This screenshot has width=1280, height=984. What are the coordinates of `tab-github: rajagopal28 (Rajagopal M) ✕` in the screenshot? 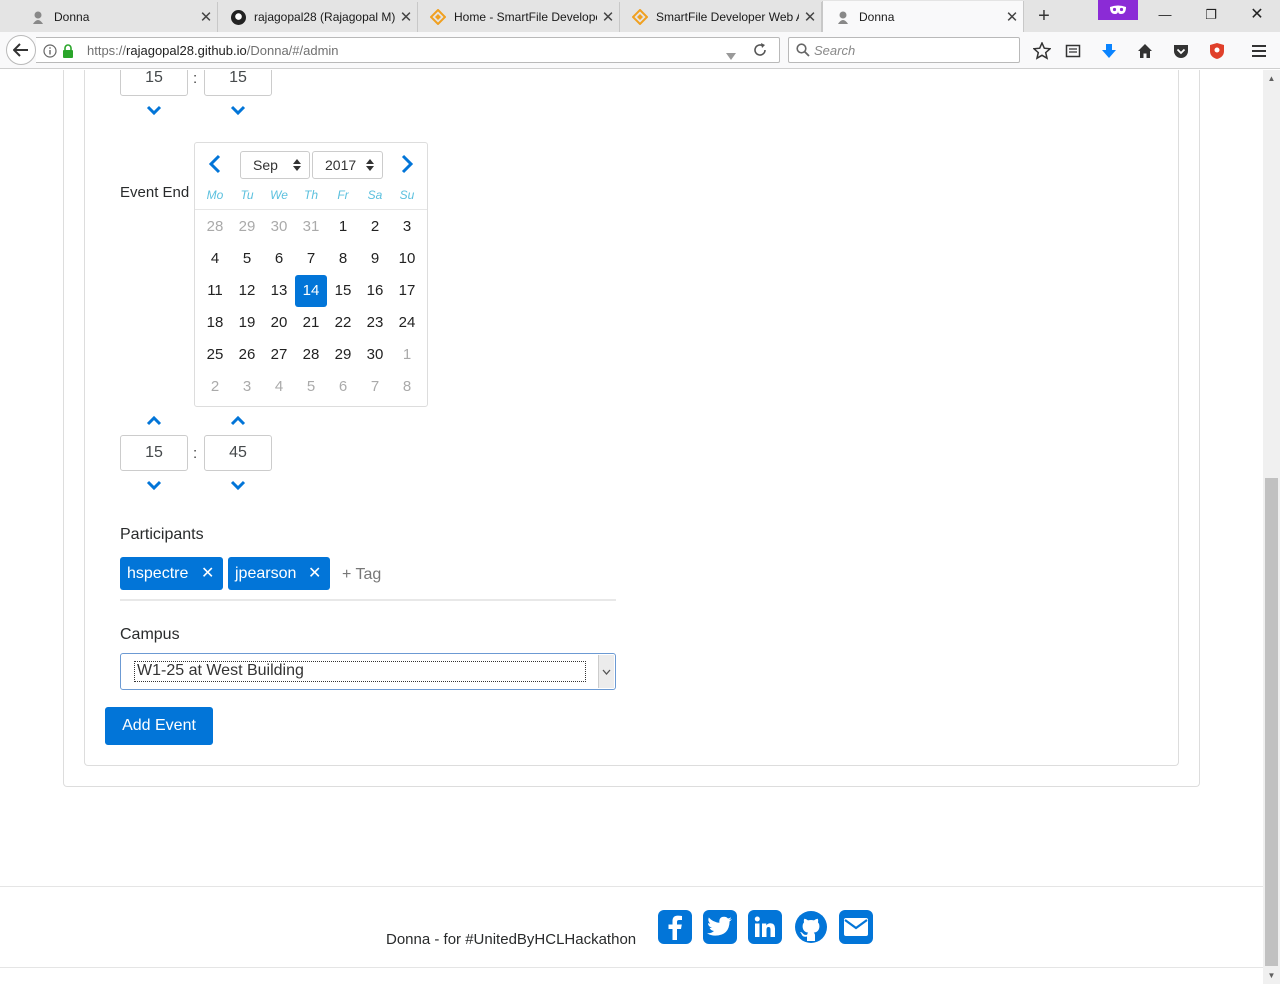 It's located at (318, 17).